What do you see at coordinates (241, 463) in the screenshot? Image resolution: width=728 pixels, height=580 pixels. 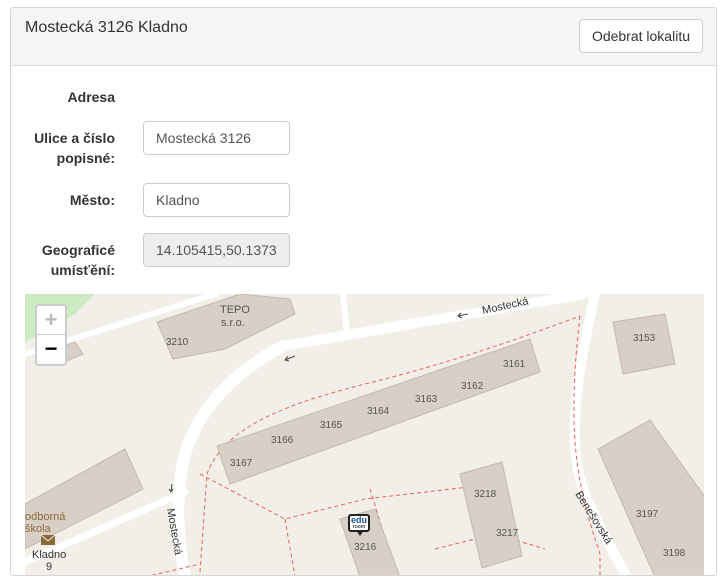 I see `building-number: 3167` at bounding box center [241, 463].